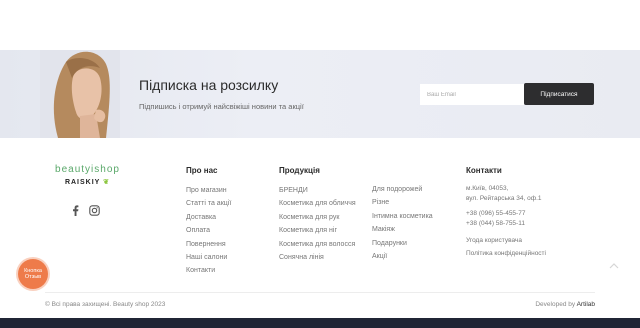 The image size is (640, 328). What do you see at coordinates (402, 229) in the screenshot?
I see `product-link: Макіяж` at bounding box center [402, 229].